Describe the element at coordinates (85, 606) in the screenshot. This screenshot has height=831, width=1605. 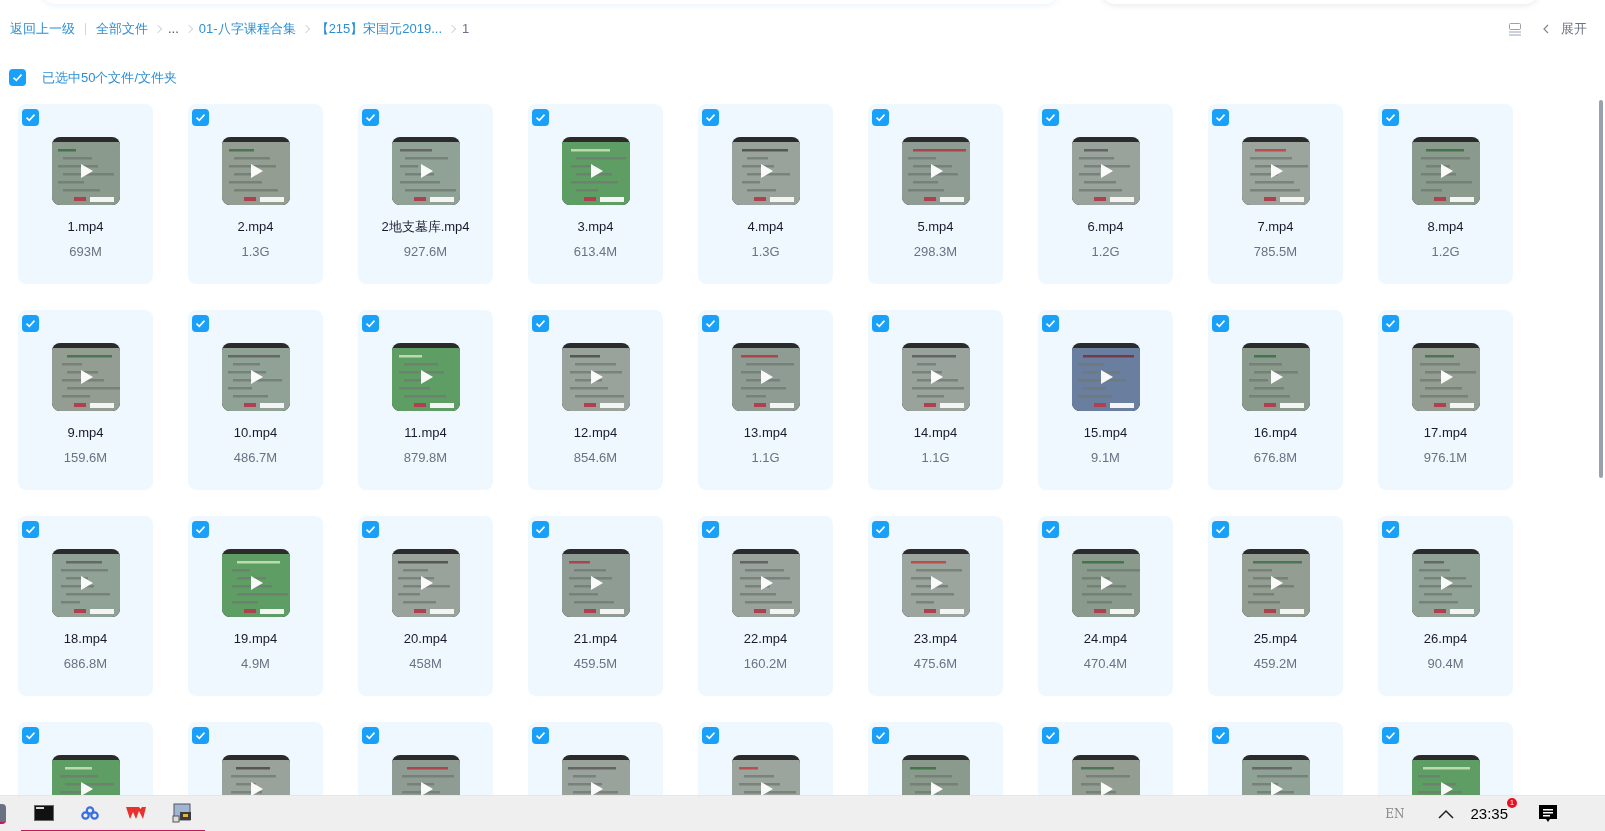
I see `file-card: 18.mp4 686.8M` at that location.